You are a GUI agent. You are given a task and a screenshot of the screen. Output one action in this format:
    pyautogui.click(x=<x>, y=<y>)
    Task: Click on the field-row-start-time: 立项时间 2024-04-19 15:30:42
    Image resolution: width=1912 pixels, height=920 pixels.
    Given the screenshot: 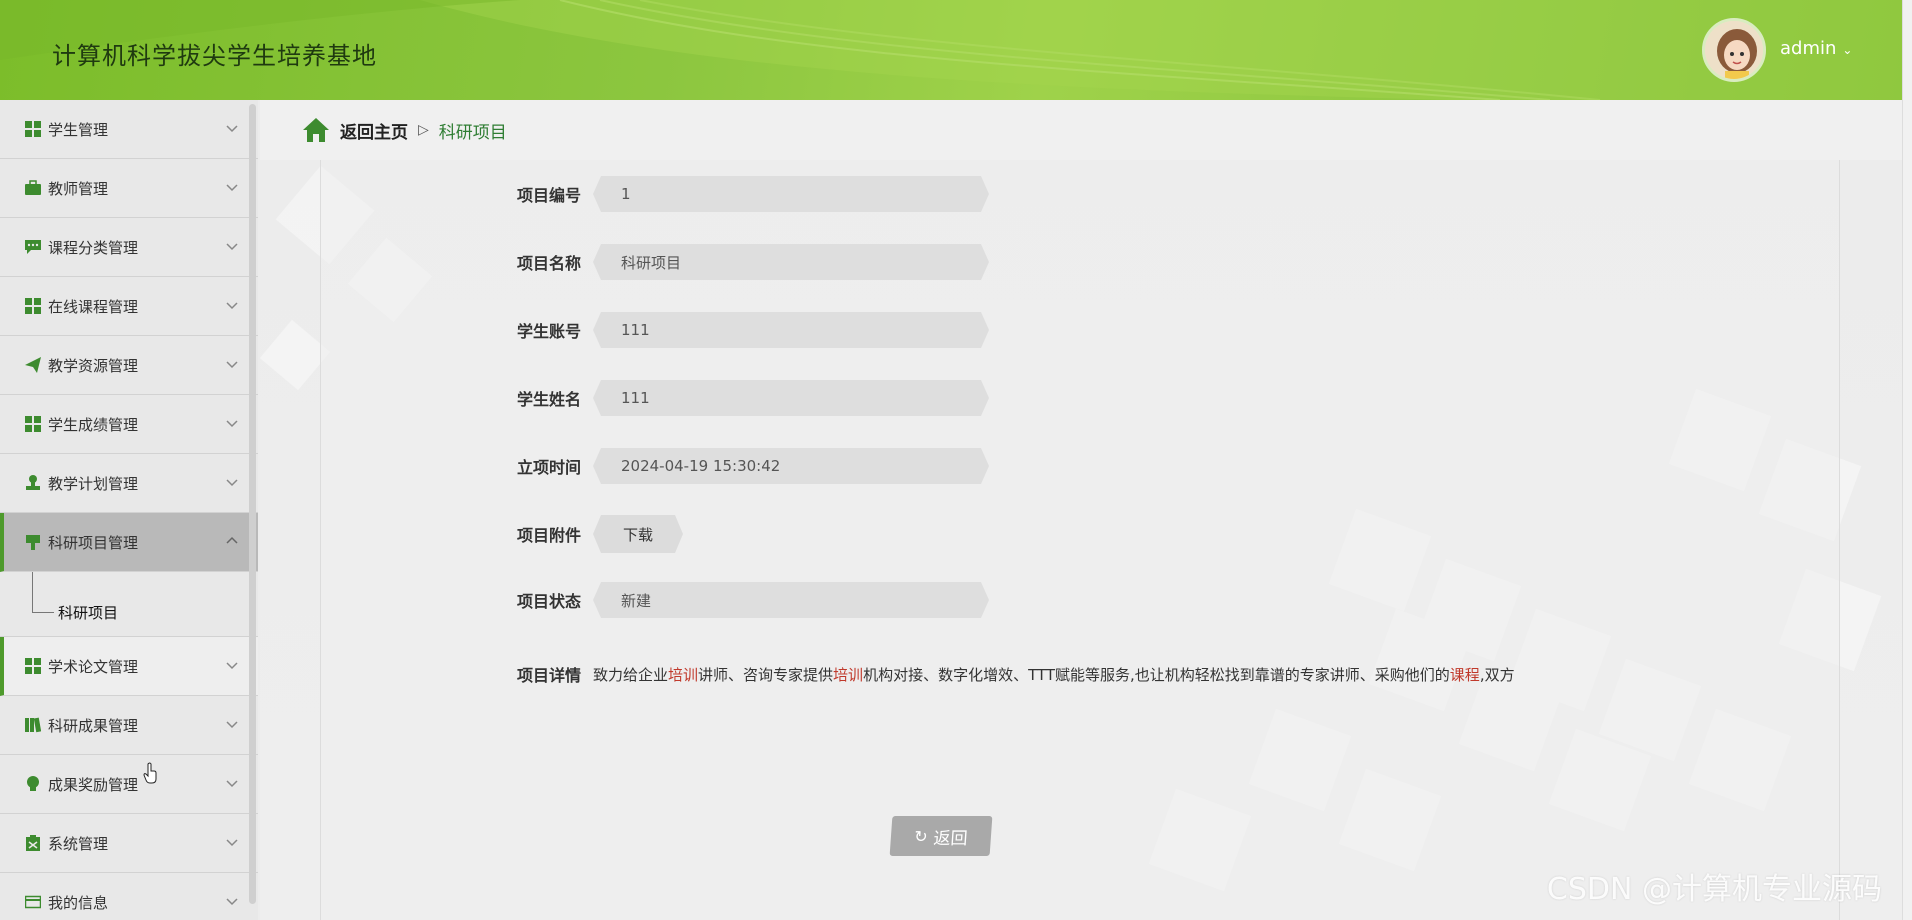 What is the action you would take?
    pyautogui.click(x=750, y=466)
    